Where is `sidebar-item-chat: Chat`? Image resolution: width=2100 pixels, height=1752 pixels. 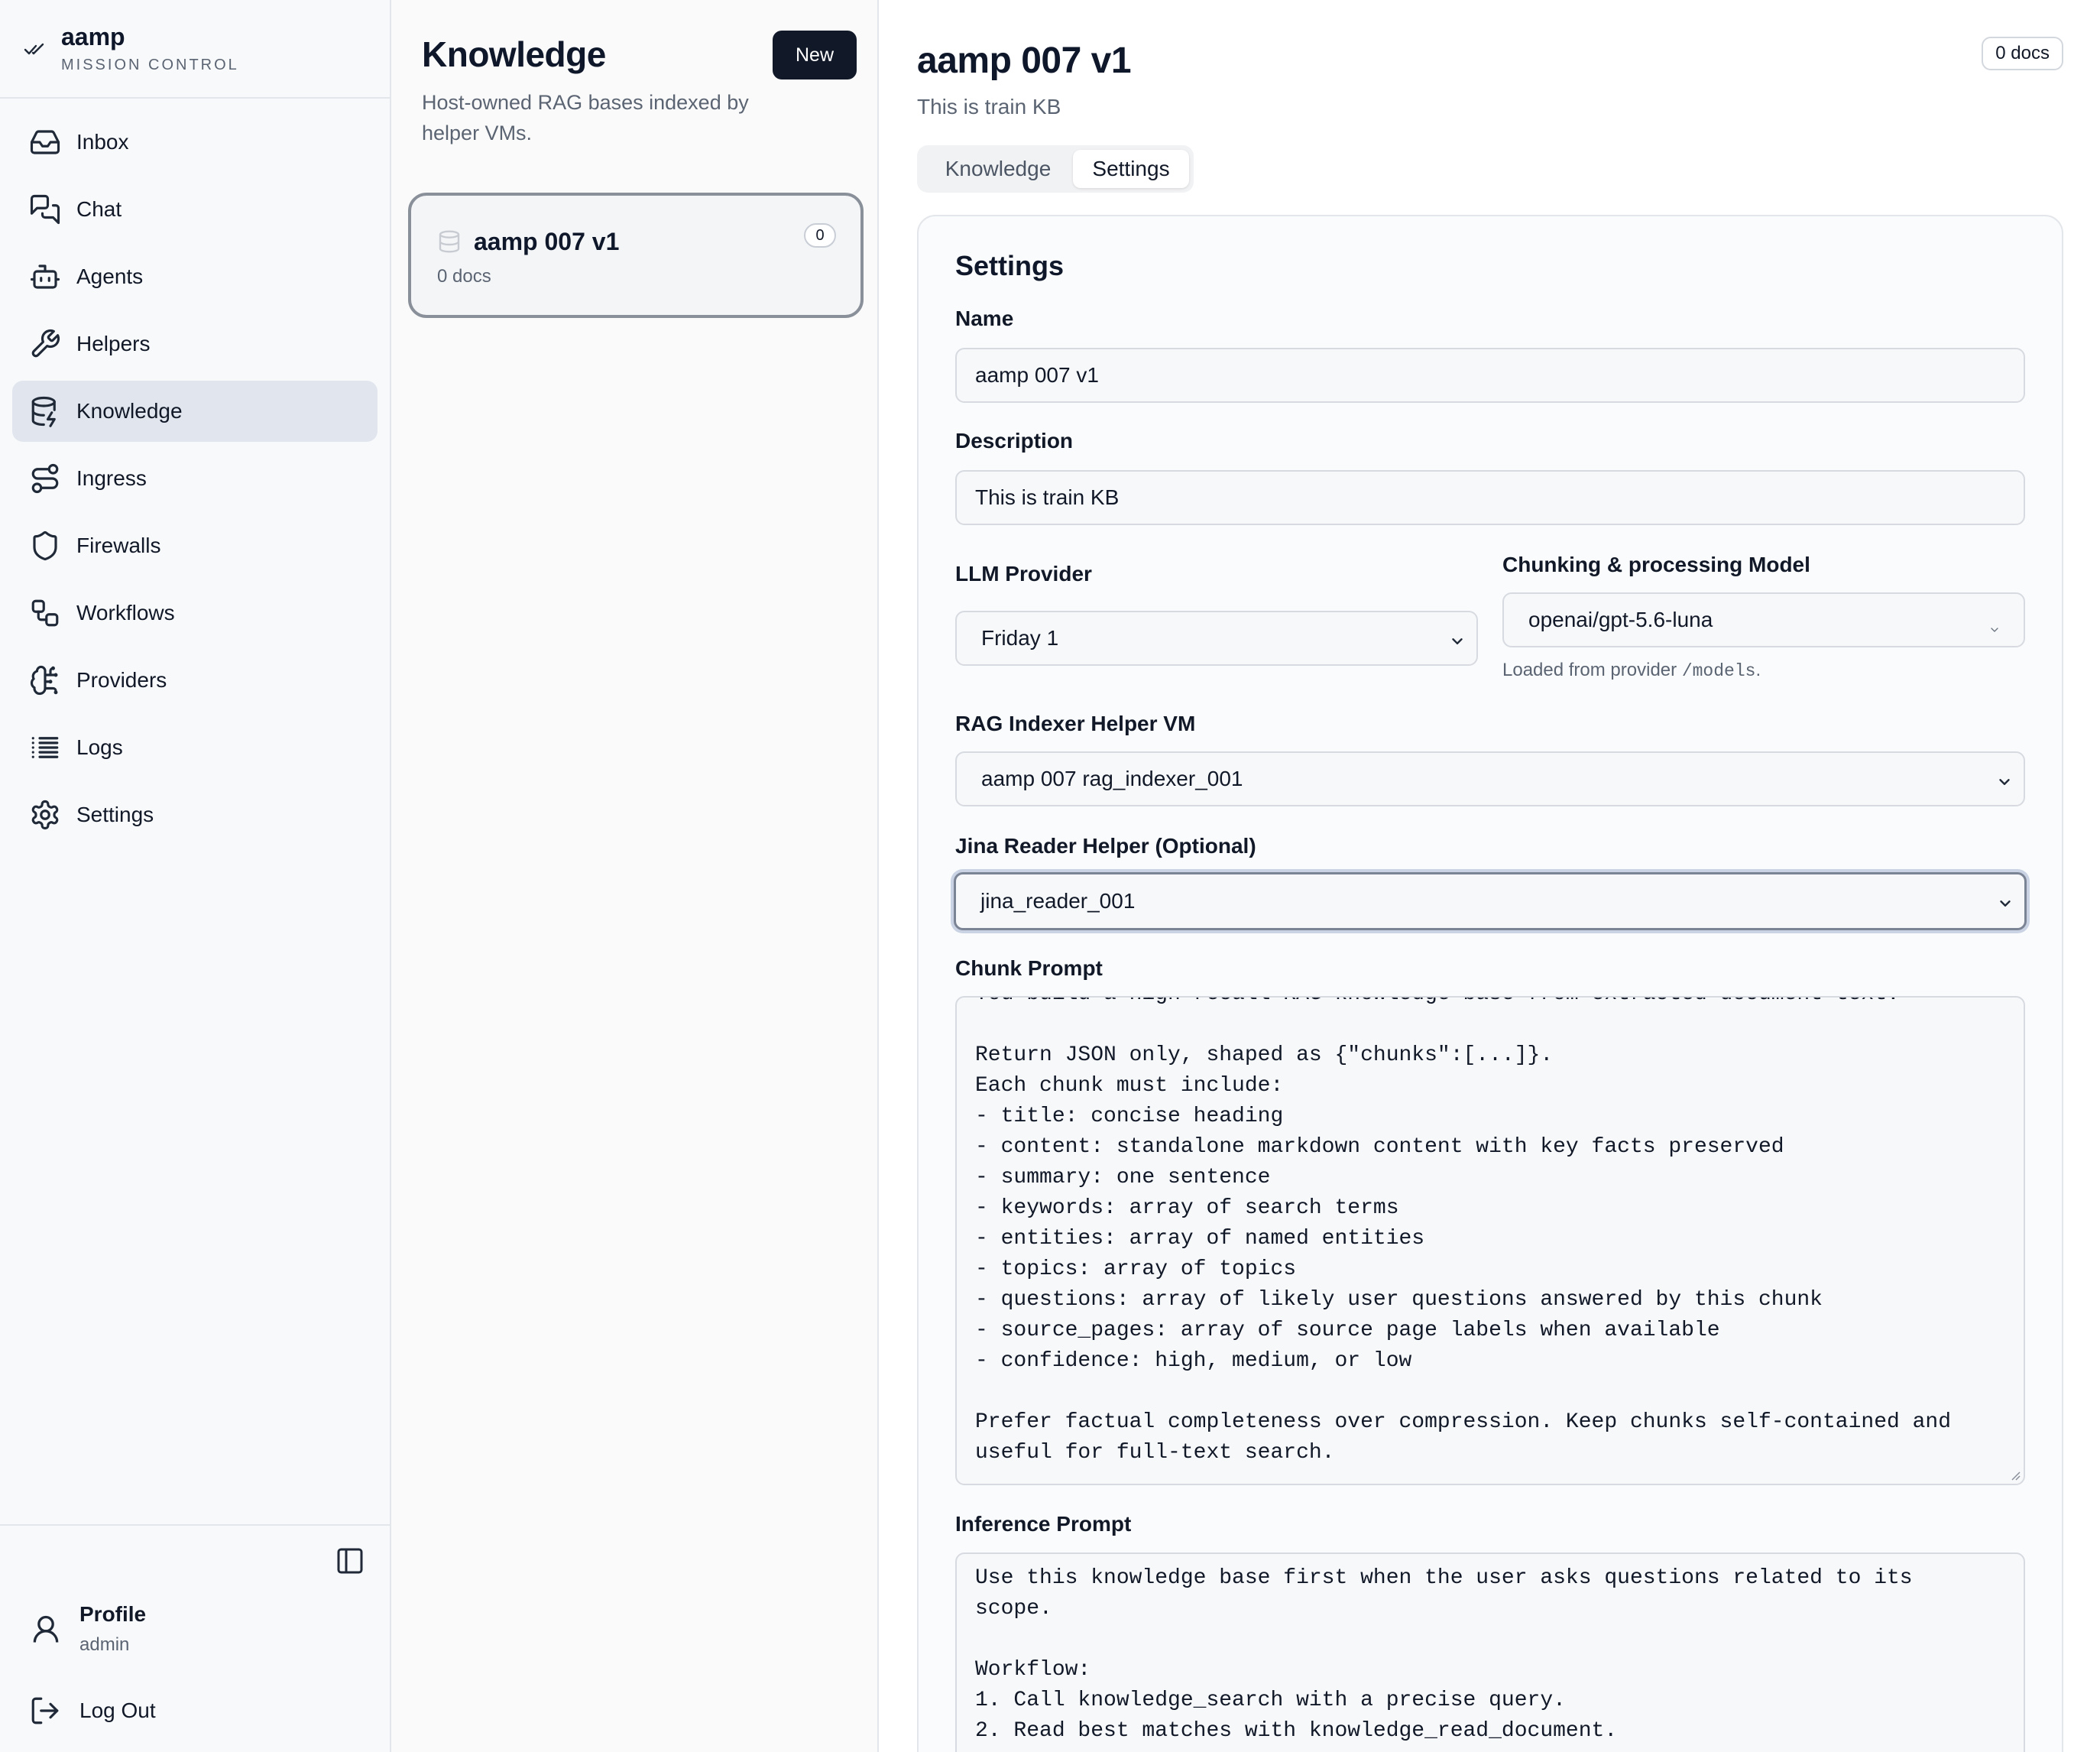 sidebar-item-chat: Chat is located at coordinates (195, 209).